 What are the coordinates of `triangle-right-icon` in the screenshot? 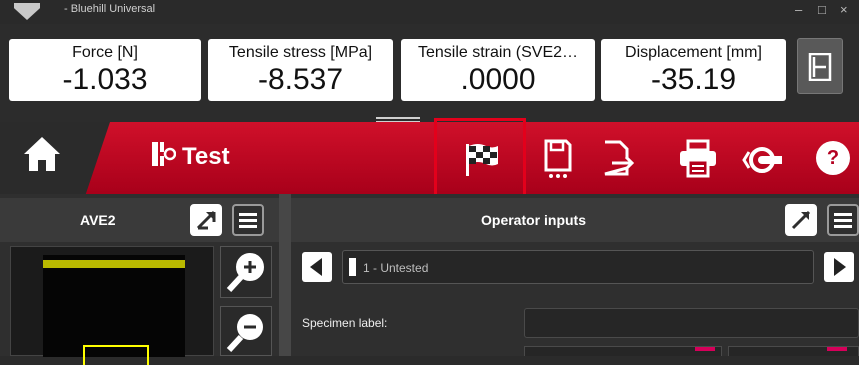 It's located at (840, 267).